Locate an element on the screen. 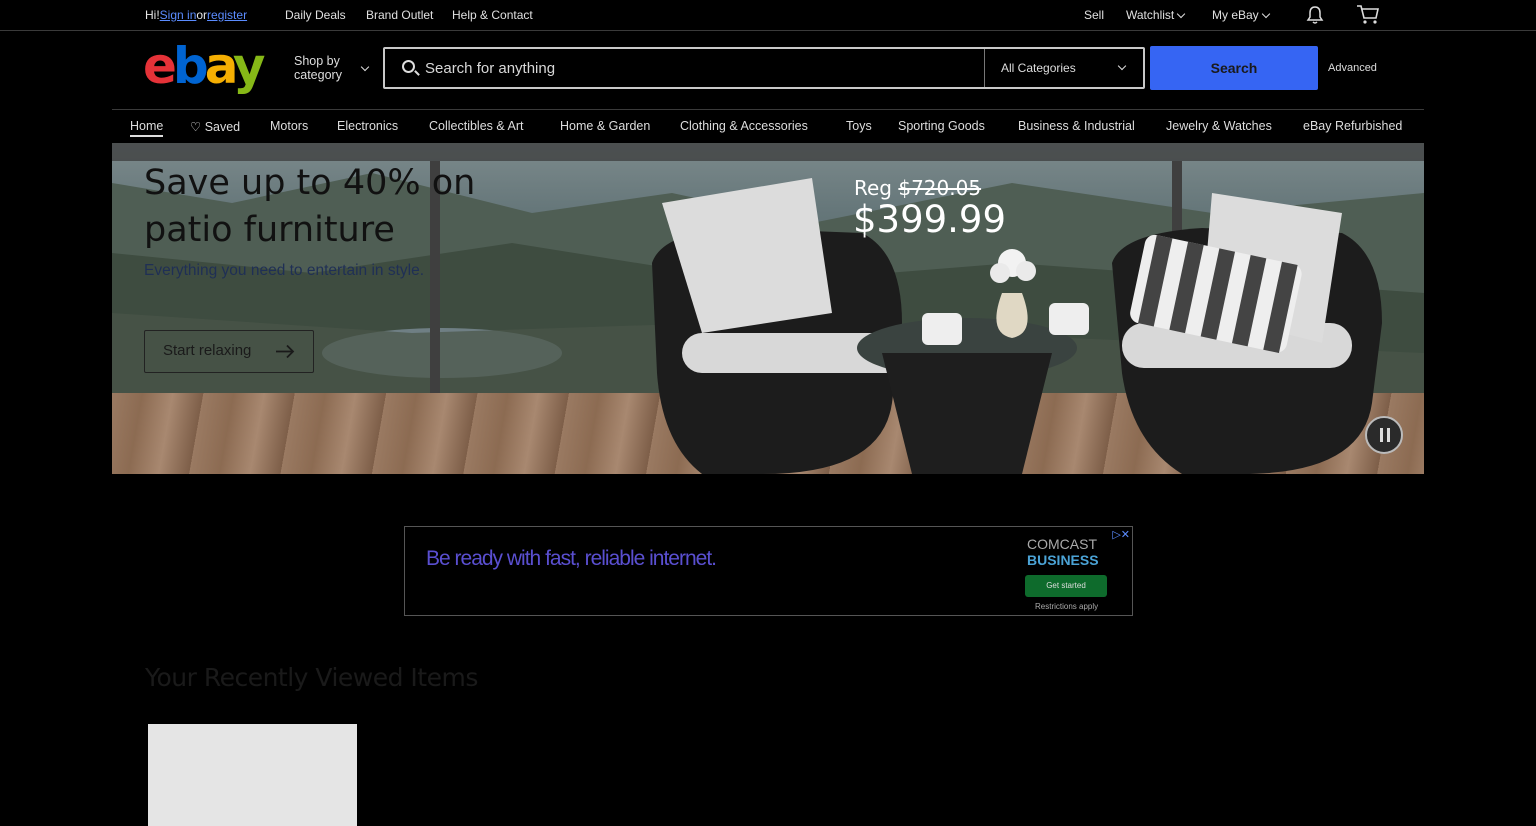  nav-item-clothing: Clothing & Accessories is located at coordinates (744, 126).